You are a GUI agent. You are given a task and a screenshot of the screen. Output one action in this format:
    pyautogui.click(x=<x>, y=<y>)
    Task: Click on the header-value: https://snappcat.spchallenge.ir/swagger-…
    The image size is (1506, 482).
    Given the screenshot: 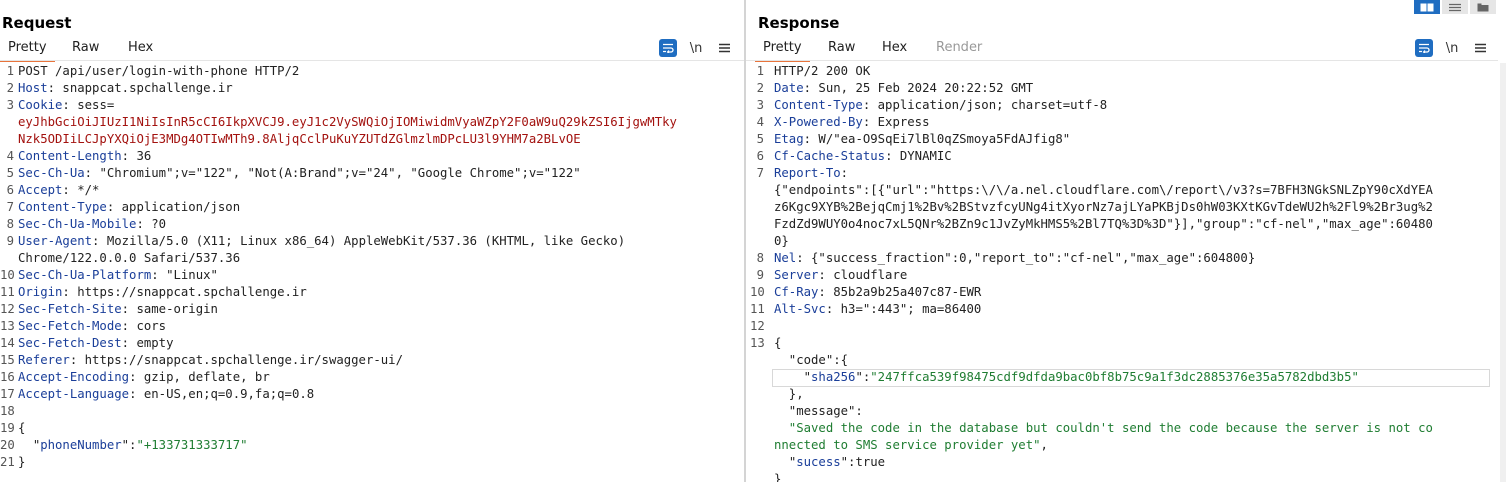 What is the action you would take?
    pyautogui.click(x=240, y=360)
    